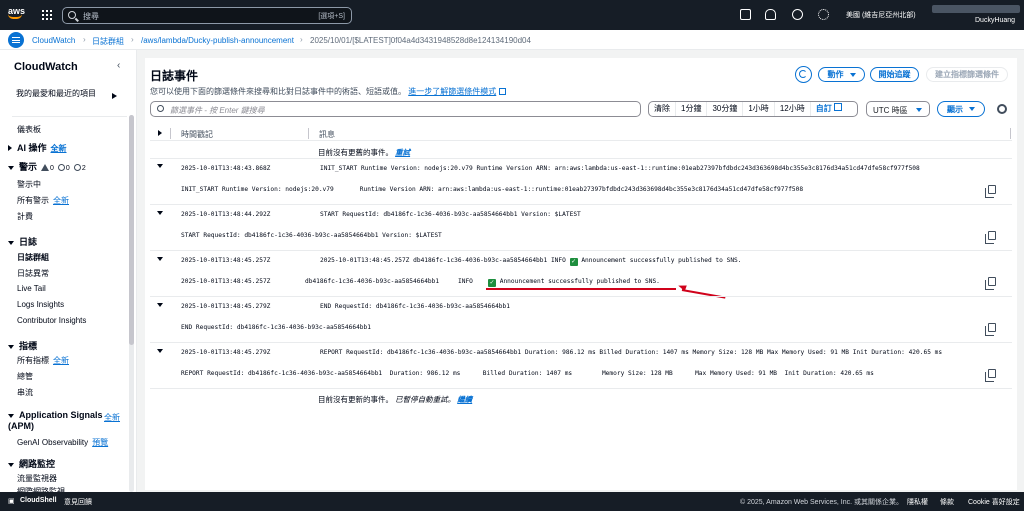 This screenshot has width=1024, height=511. Describe the element at coordinates (11, 501) in the screenshot. I see `cloudshell-icon: ▣` at that location.